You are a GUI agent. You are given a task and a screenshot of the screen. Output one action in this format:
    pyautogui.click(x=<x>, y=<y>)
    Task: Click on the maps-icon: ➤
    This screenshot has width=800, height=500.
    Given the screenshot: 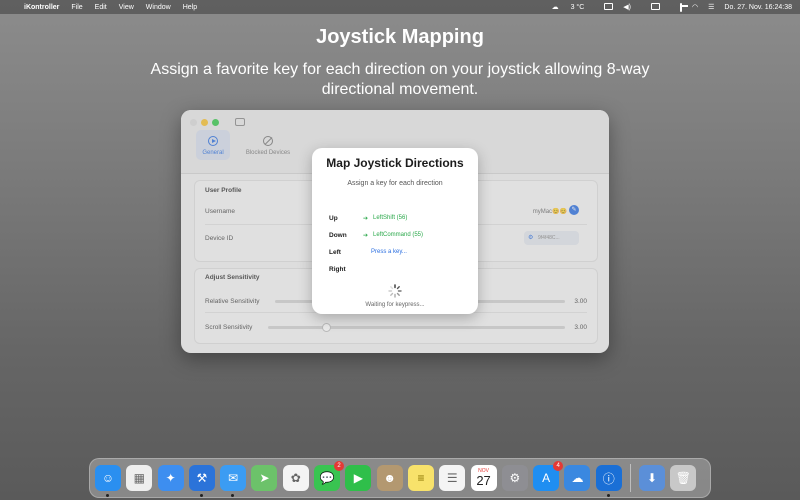 What is the action you would take?
    pyautogui.click(x=264, y=478)
    